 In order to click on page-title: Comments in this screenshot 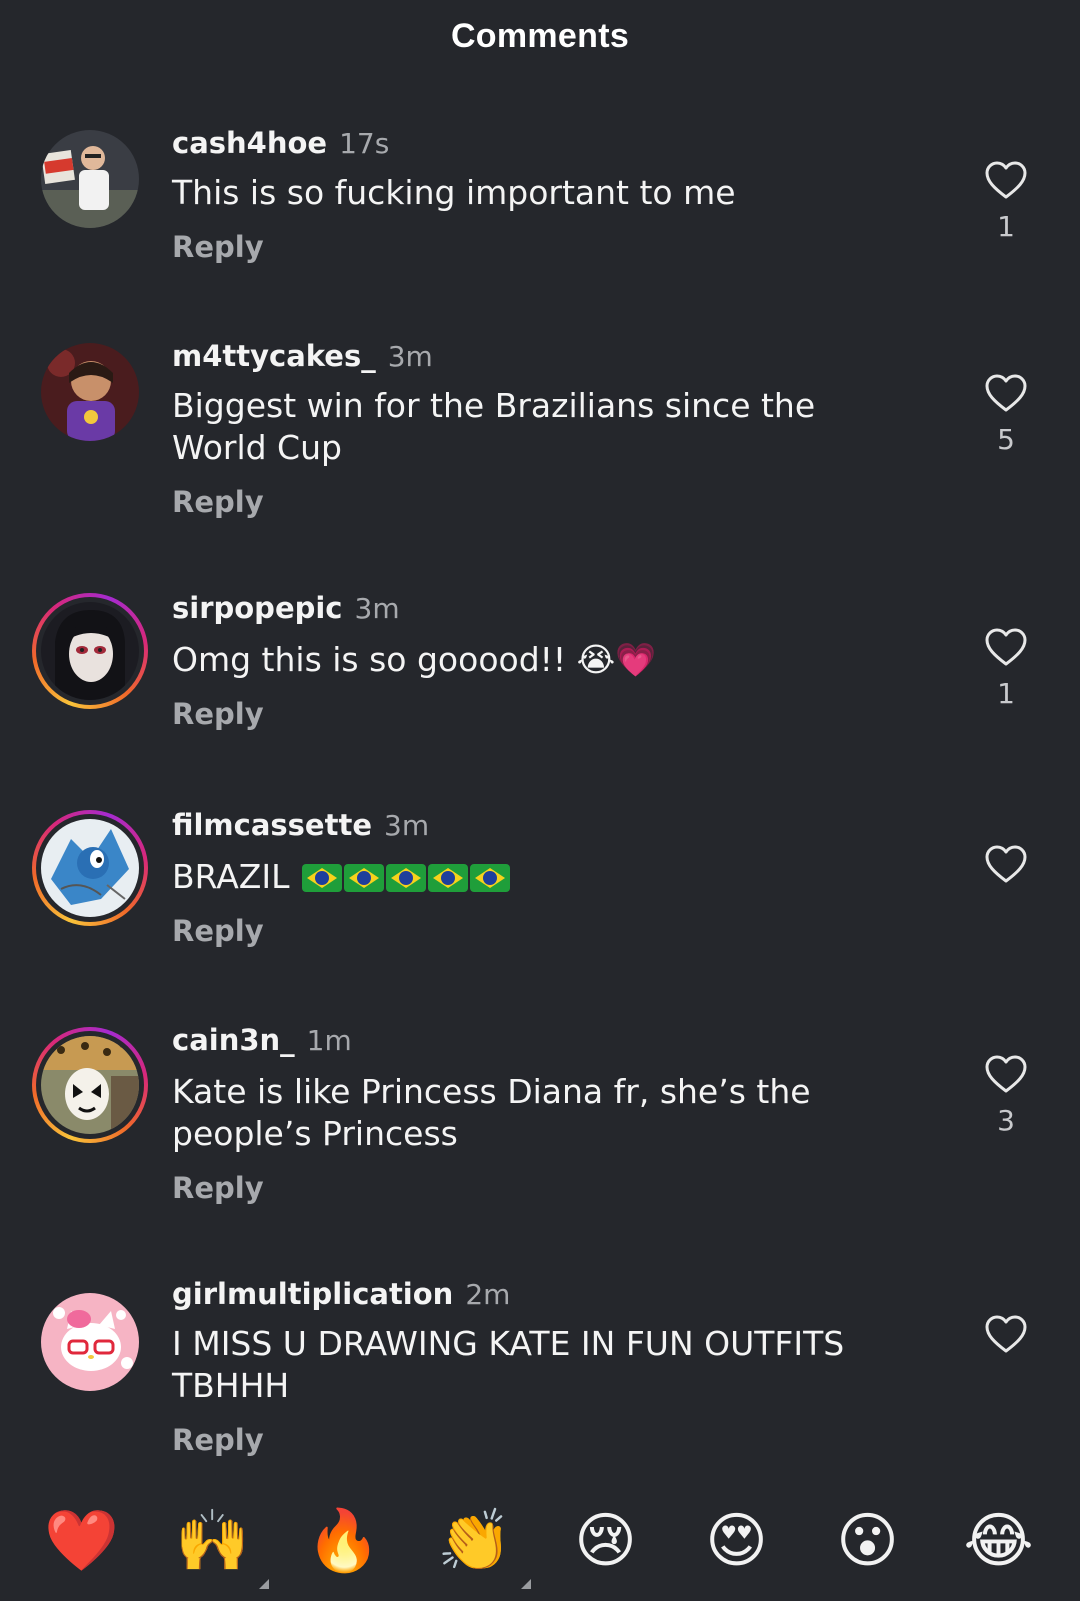, I will do `click(540, 35)`.